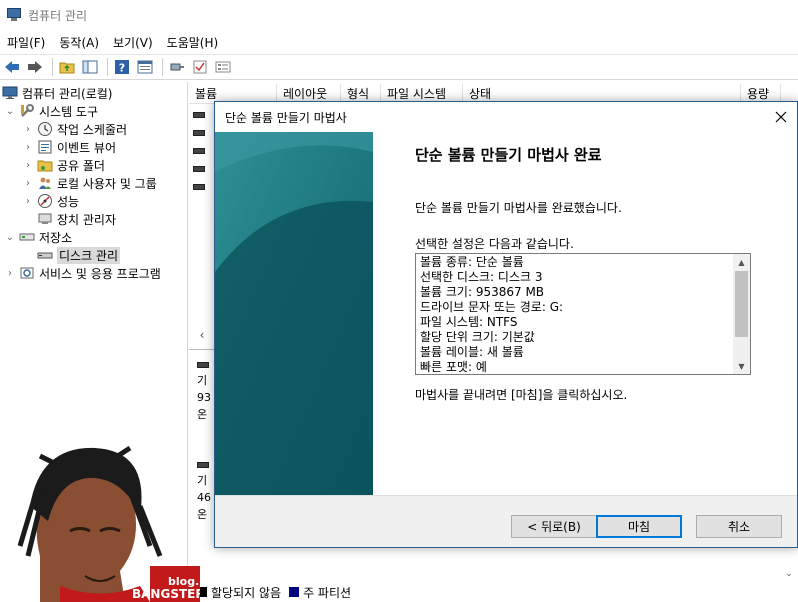  What do you see at coordinates (45, 129) in the screenshot?
I see `clock-icon` at bounding box center [45, 129].